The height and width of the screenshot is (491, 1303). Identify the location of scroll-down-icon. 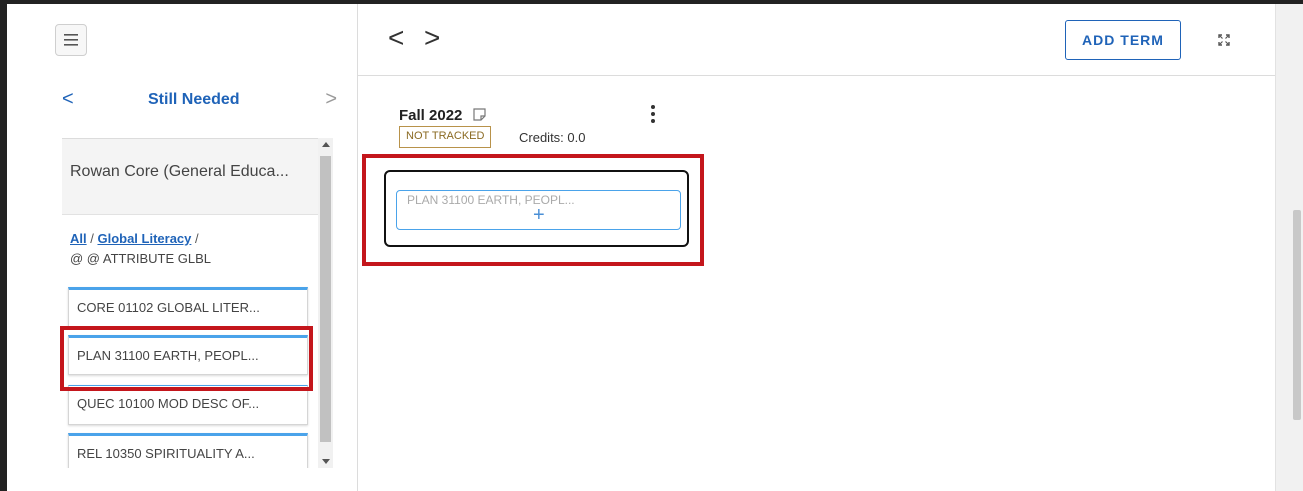
(326, 461).